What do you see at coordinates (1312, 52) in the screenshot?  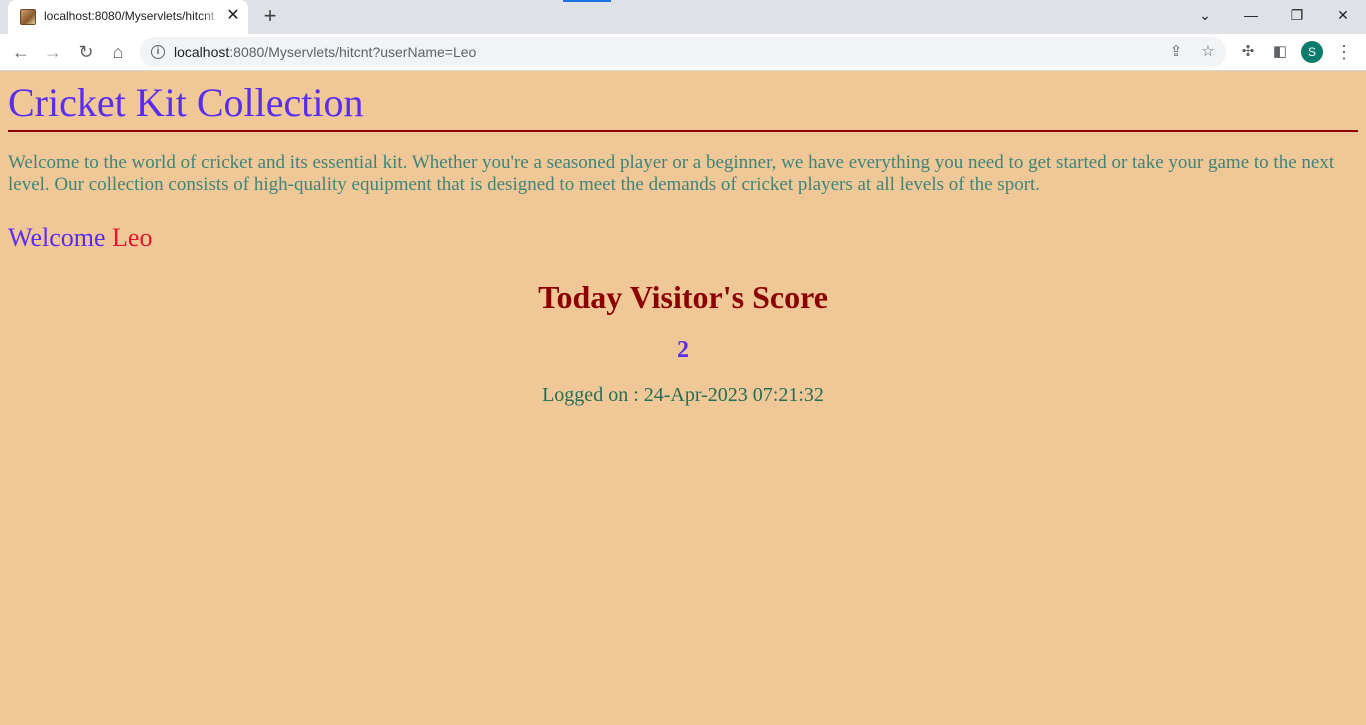 I see `profile-avatar: S` at bounding box center [1312, 52].